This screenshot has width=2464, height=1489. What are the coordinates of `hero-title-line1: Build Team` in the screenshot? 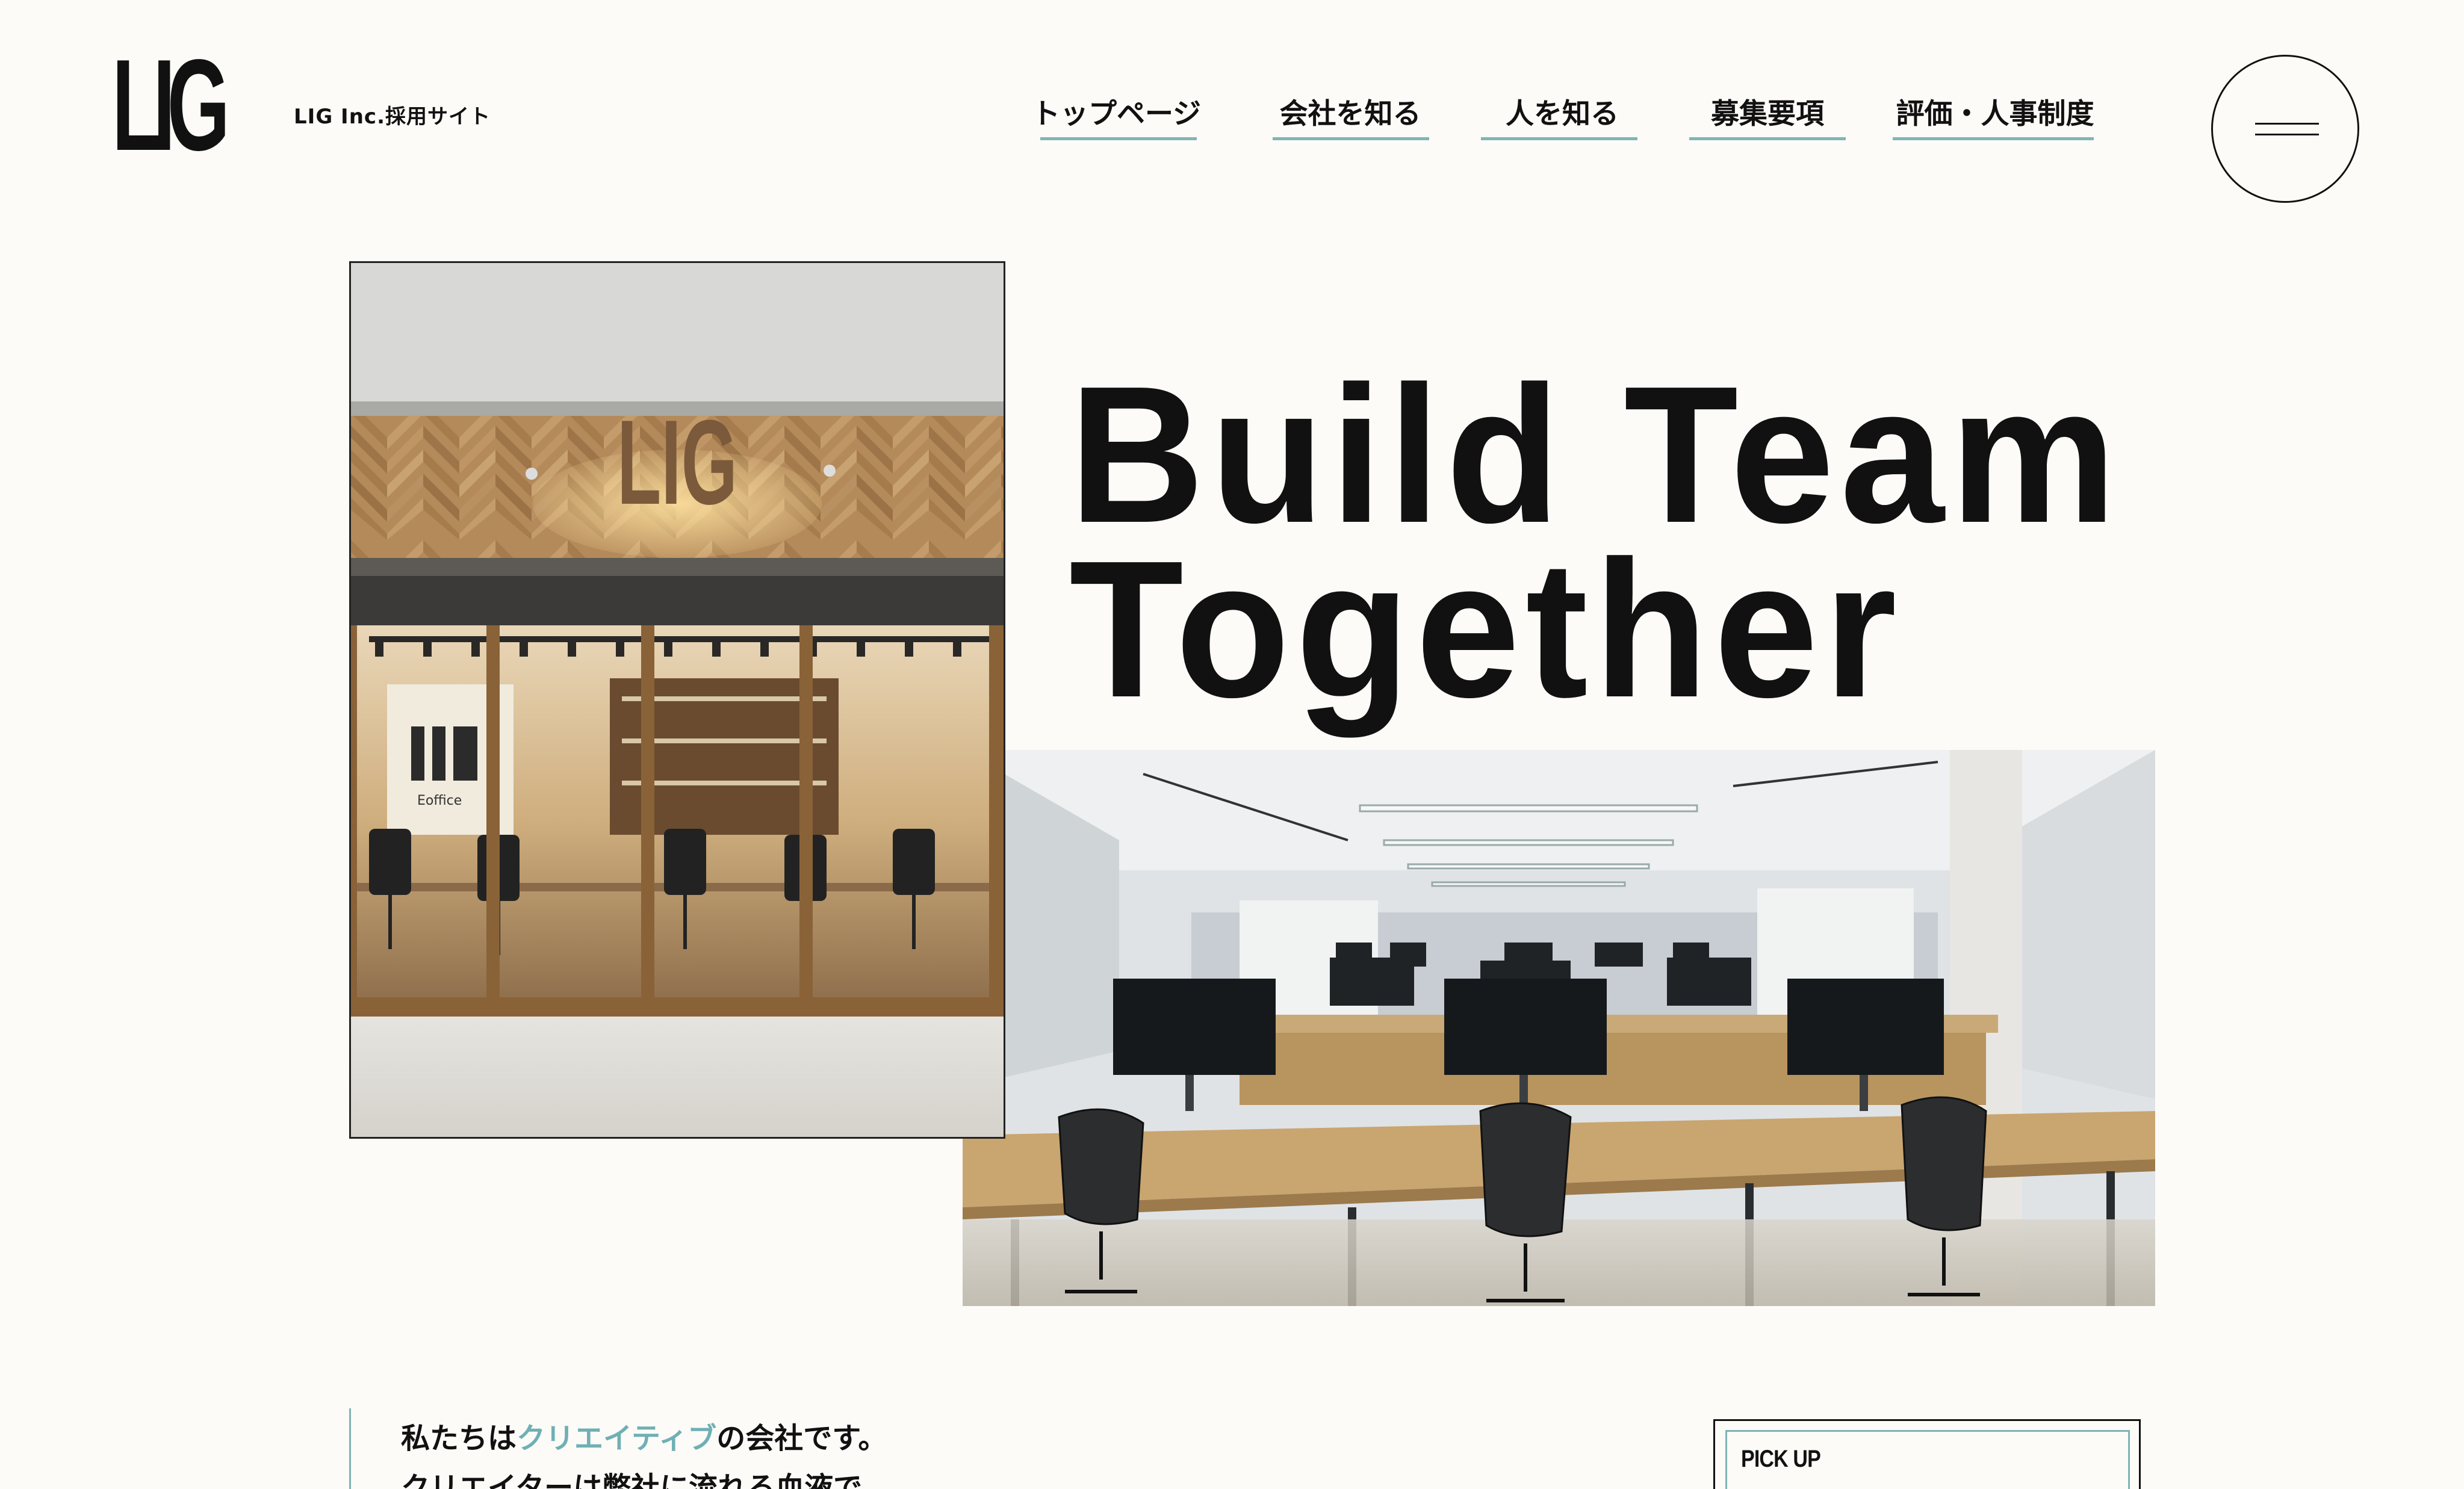 It's located at (1596, 454).